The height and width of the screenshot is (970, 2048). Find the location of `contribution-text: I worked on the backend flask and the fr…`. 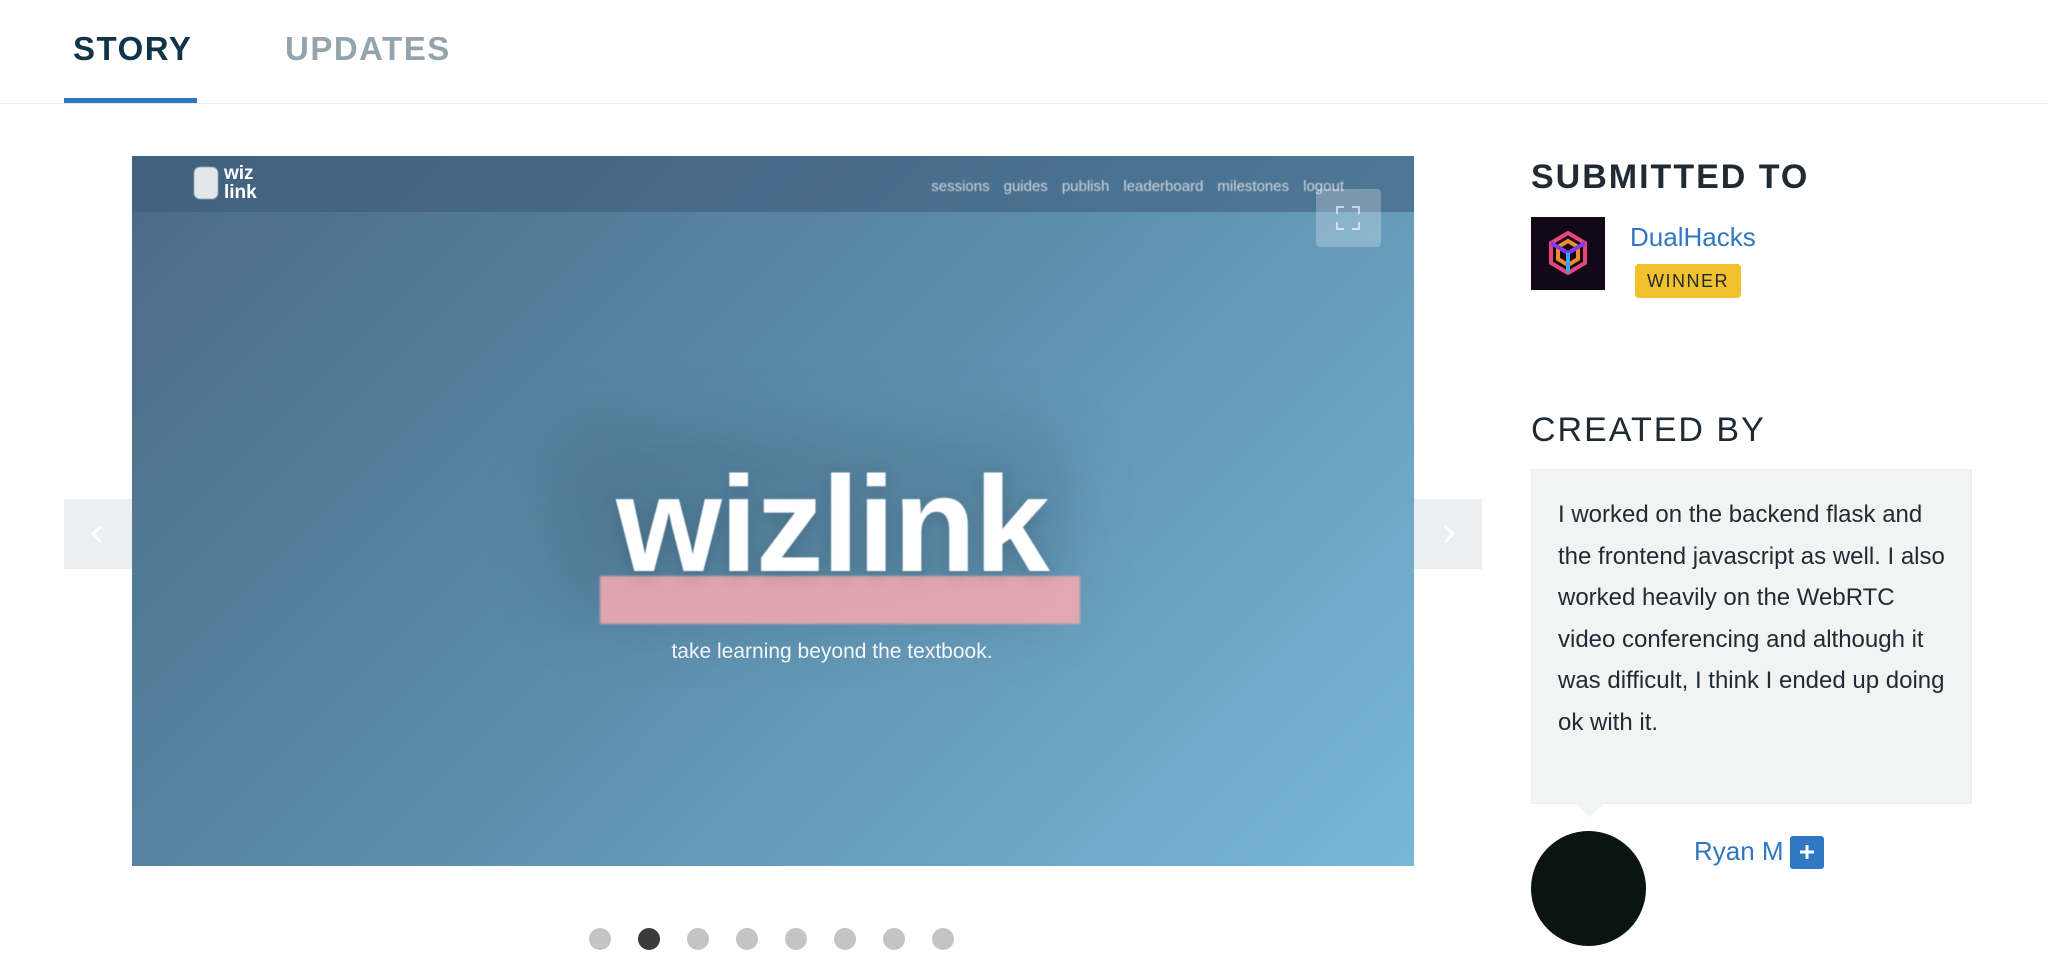

contribution-text: I worked on the backend flask and the fr… is located at coordinates (1751, 618).